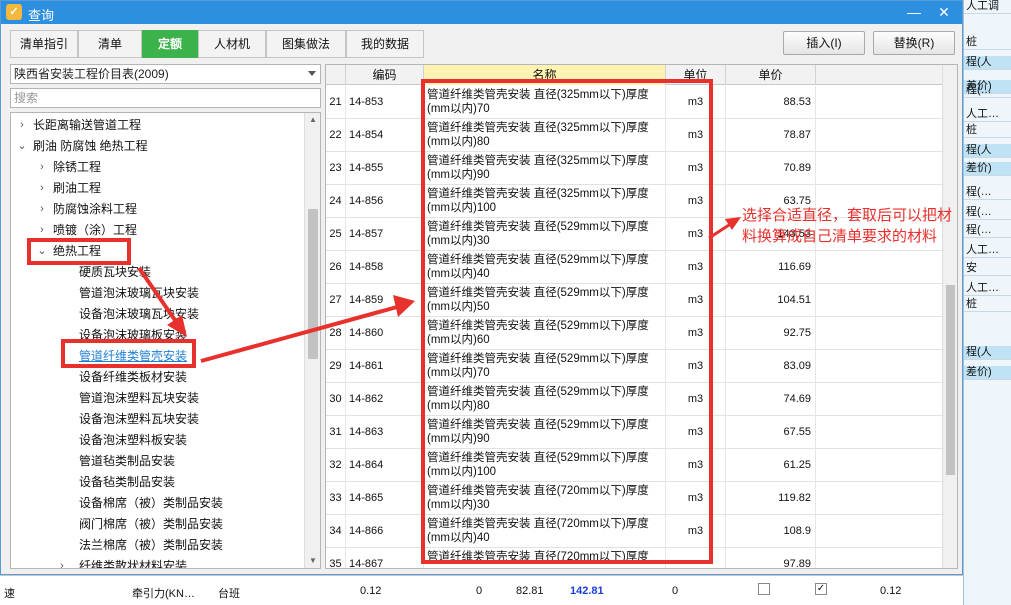 The height and width of the screenshot is (605, 1011). I want to click on bottom-row-qty: 0.12, so click(371, 591).